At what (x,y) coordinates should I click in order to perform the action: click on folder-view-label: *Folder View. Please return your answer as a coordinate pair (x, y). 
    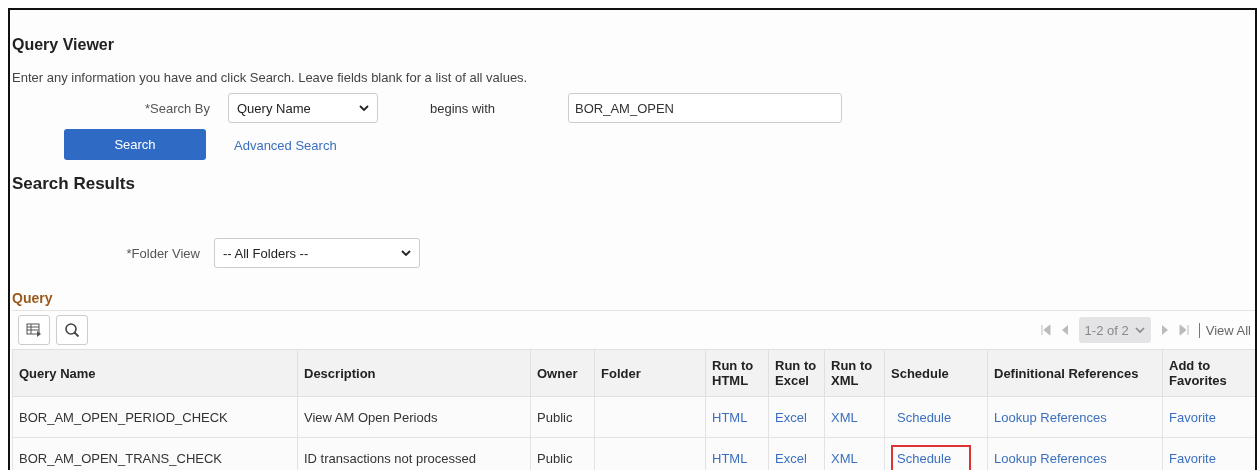
    Looking at the image, I should click on (163, 253).